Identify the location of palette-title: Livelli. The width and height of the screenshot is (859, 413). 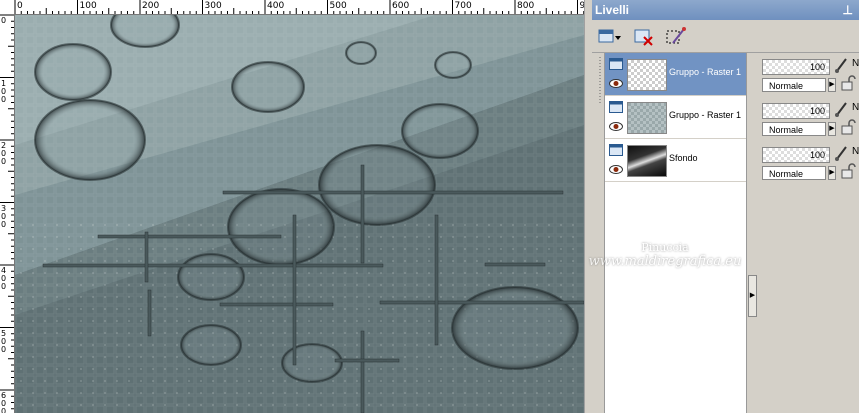
(612, 10).